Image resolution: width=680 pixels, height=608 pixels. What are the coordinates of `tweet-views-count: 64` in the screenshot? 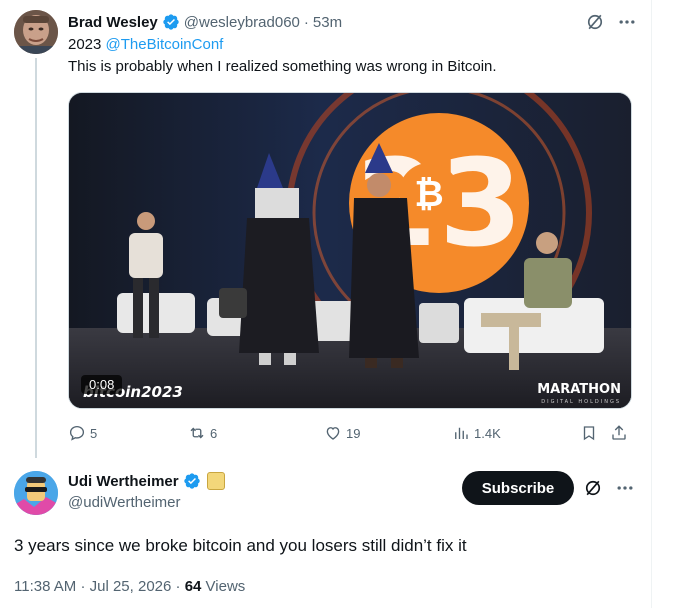 It's located at (193, 586).